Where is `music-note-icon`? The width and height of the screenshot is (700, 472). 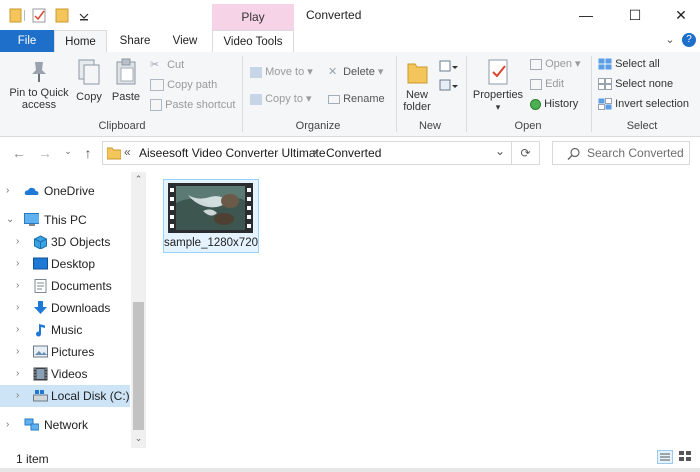
music-note-icon is located at coordinates (40, 330).